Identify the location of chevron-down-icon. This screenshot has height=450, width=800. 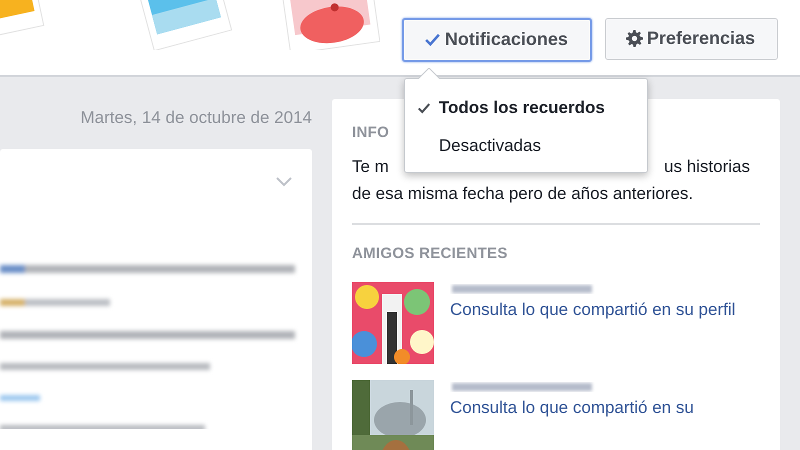
(284, 181).